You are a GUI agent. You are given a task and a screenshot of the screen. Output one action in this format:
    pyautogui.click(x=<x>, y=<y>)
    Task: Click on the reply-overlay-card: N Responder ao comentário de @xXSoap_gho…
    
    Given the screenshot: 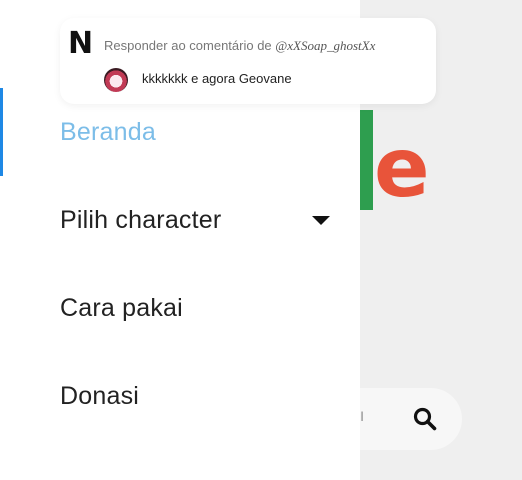 What is the action you would take?
    pyautogui.click(x=248, y=61)
    